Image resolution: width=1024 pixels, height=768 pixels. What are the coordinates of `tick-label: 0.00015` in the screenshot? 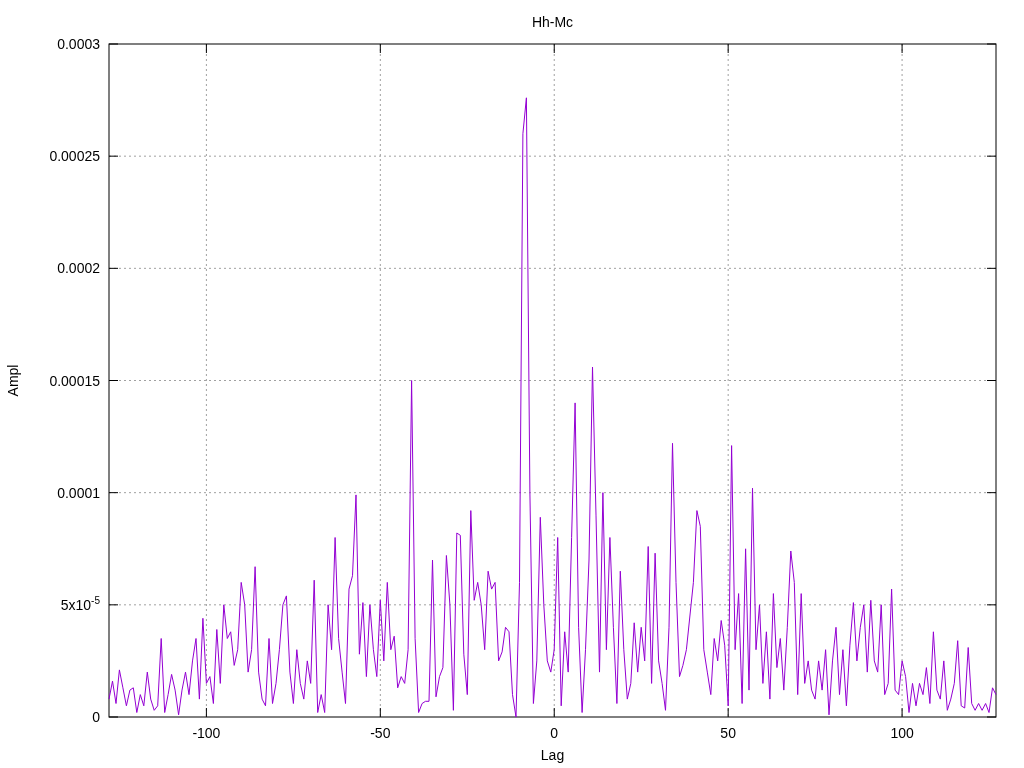 It's located at (74, 380).